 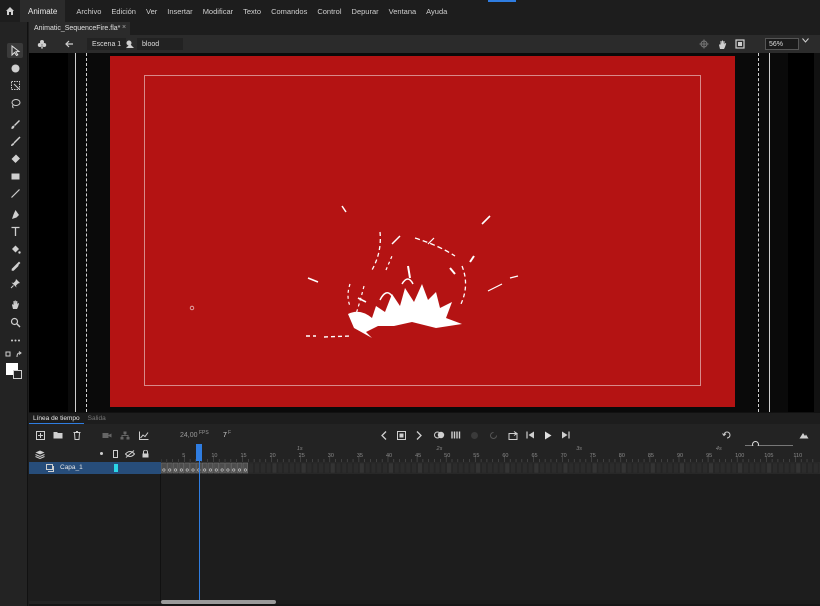 I want to click on previous-keyframe-button, so click(x=384, y=435).